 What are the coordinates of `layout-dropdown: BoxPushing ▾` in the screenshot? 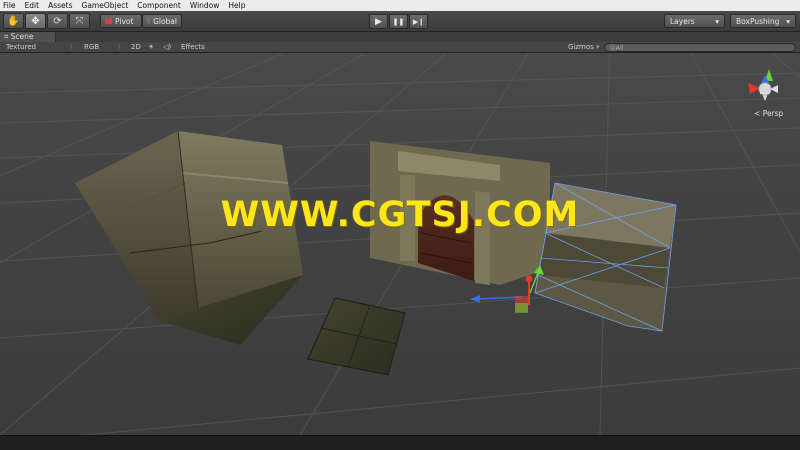 It's located at (763, 21).